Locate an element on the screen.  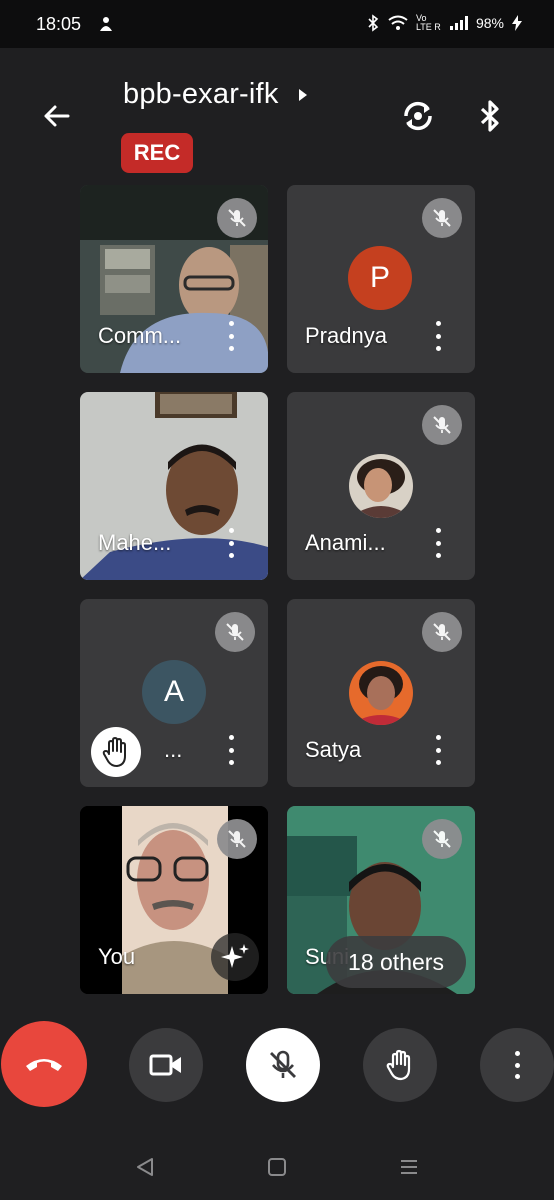
avatar: A is located at coordinates (174, 692).